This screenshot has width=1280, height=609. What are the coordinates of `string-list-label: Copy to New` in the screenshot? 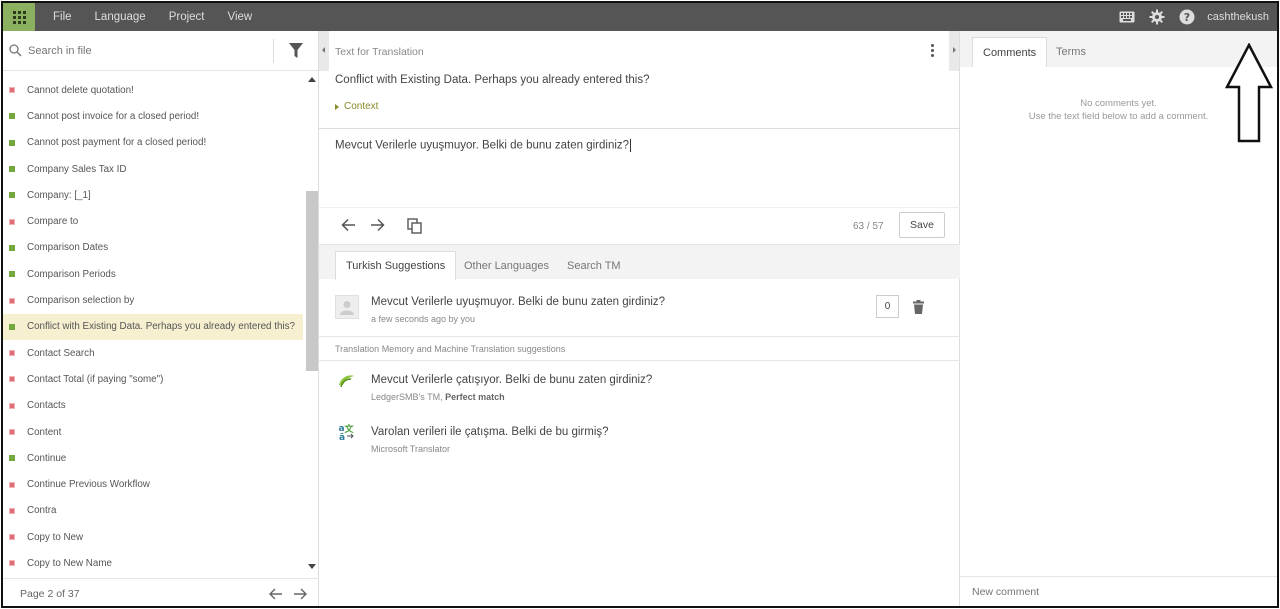 It's located at (55, 537).